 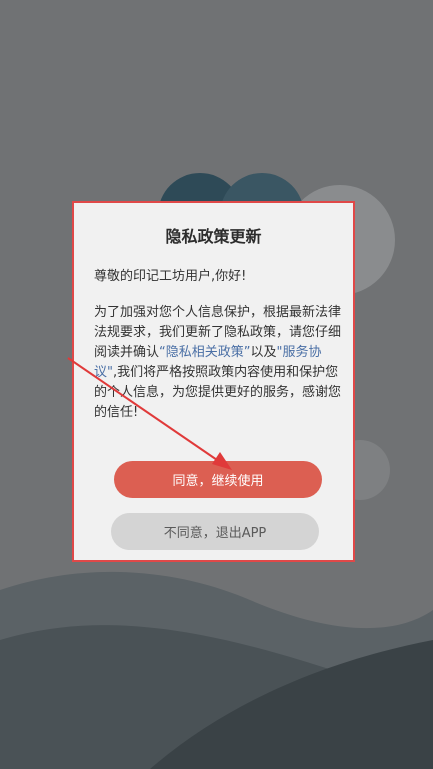 I want to click on agree-continue-button: 同意，继续使用, so click(x=218, y=479).